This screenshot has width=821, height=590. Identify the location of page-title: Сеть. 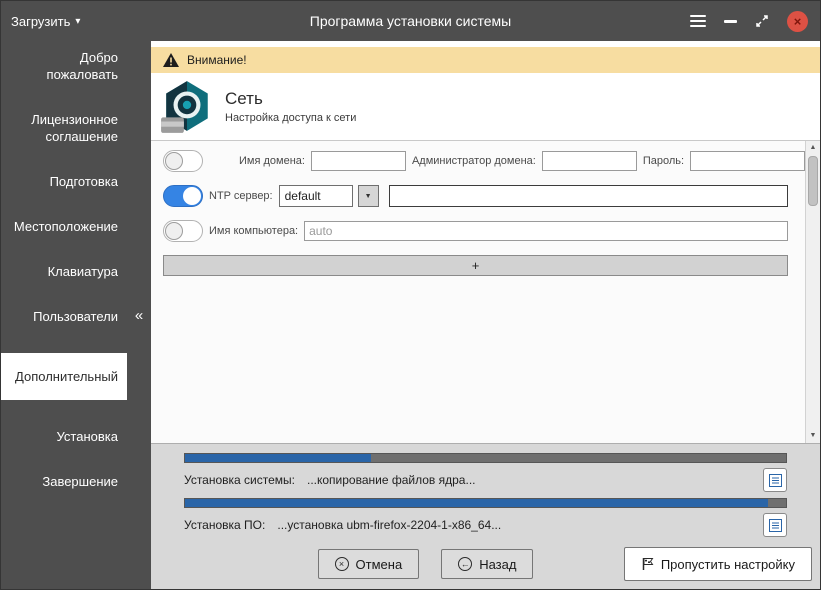
(244, 98).